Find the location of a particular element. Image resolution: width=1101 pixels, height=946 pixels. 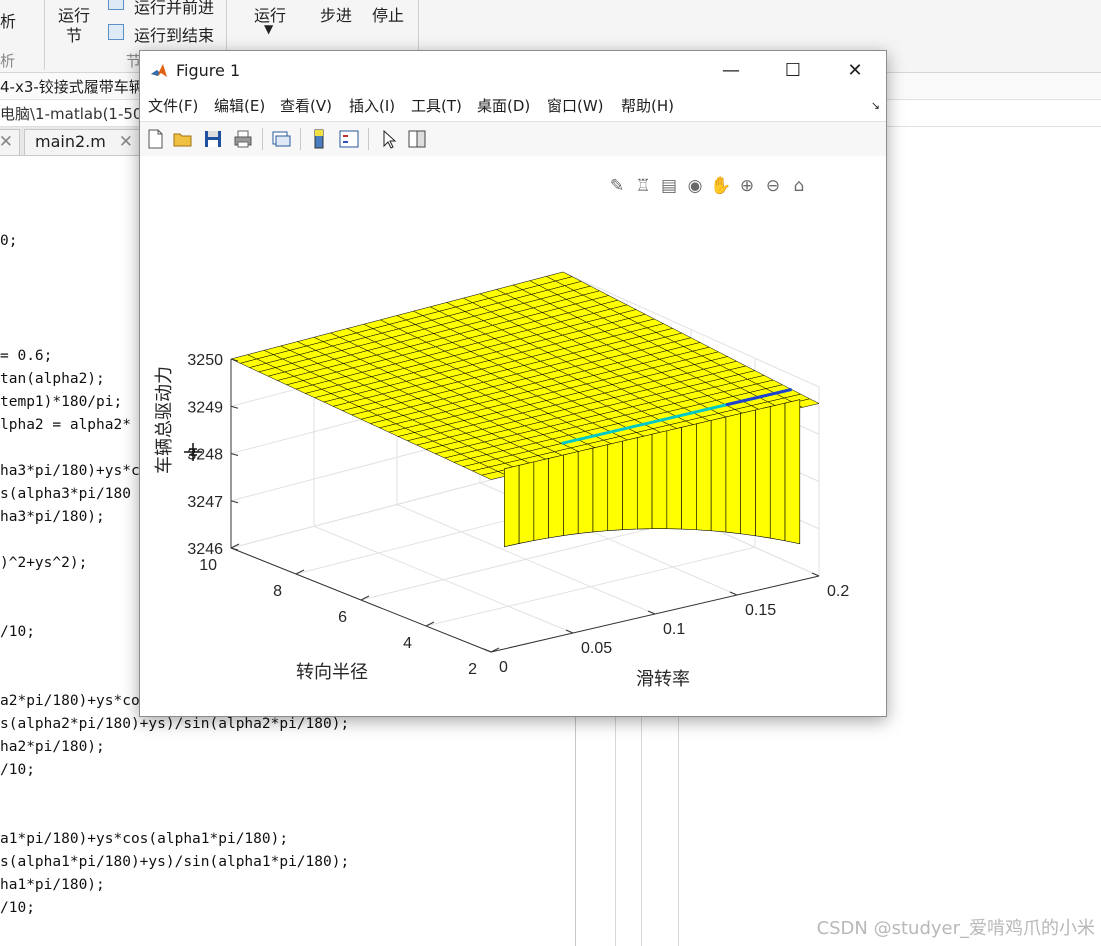

open-file-icon is located at coordinates (183, 139).